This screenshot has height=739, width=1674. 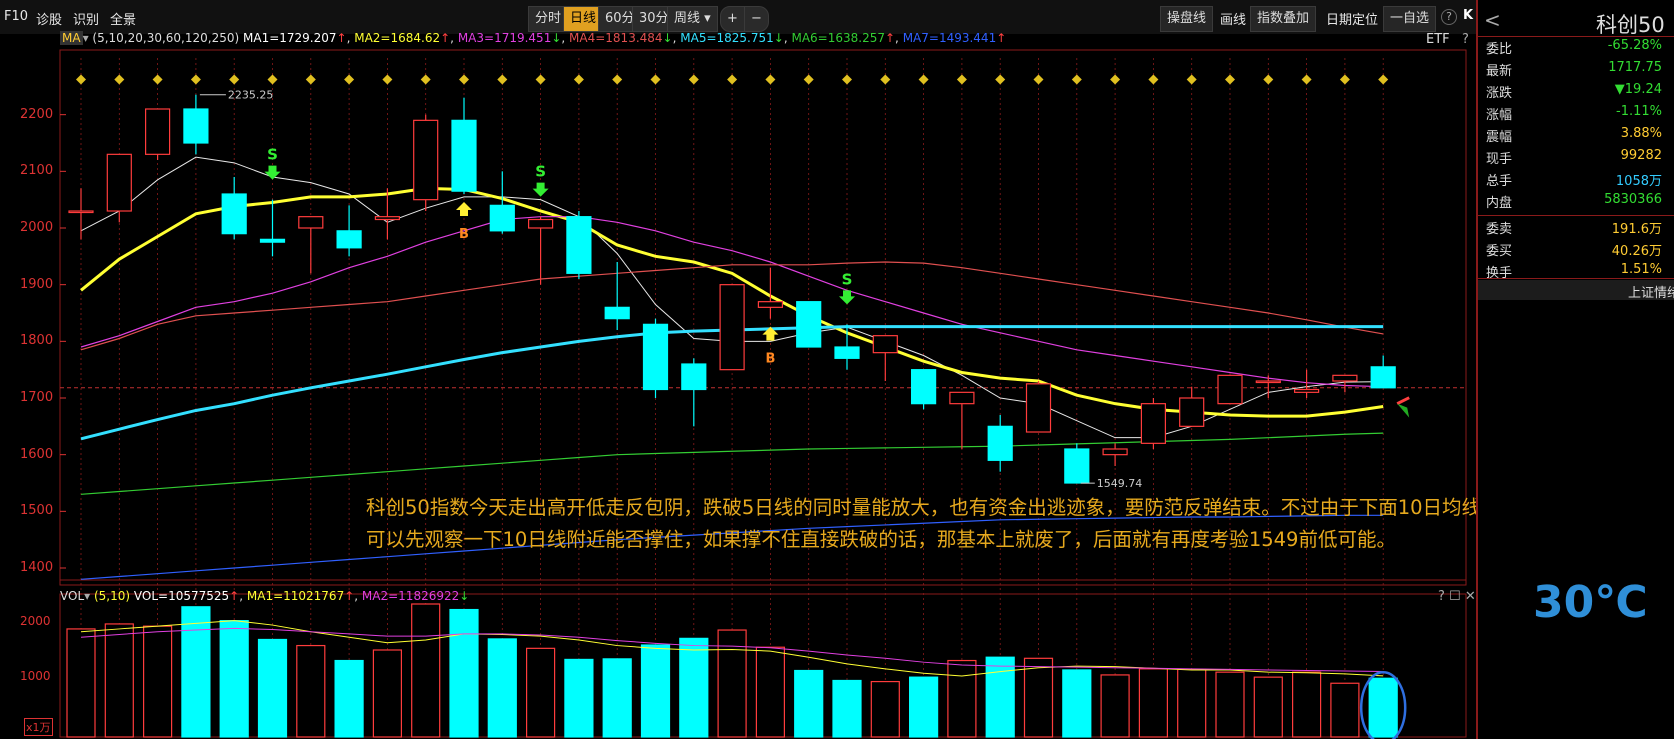 I want to click on panorama-button: 全景, so click(x=123, y=18).